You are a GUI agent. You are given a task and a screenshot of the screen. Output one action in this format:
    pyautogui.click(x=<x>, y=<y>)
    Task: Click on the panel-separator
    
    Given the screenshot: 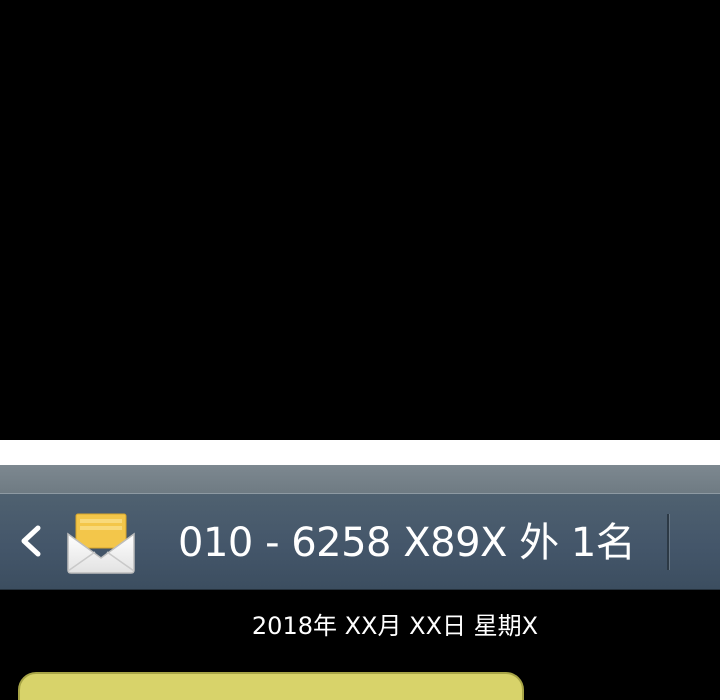 What is the action you would take?
    pyautogui.click(x=360, y=452)
    